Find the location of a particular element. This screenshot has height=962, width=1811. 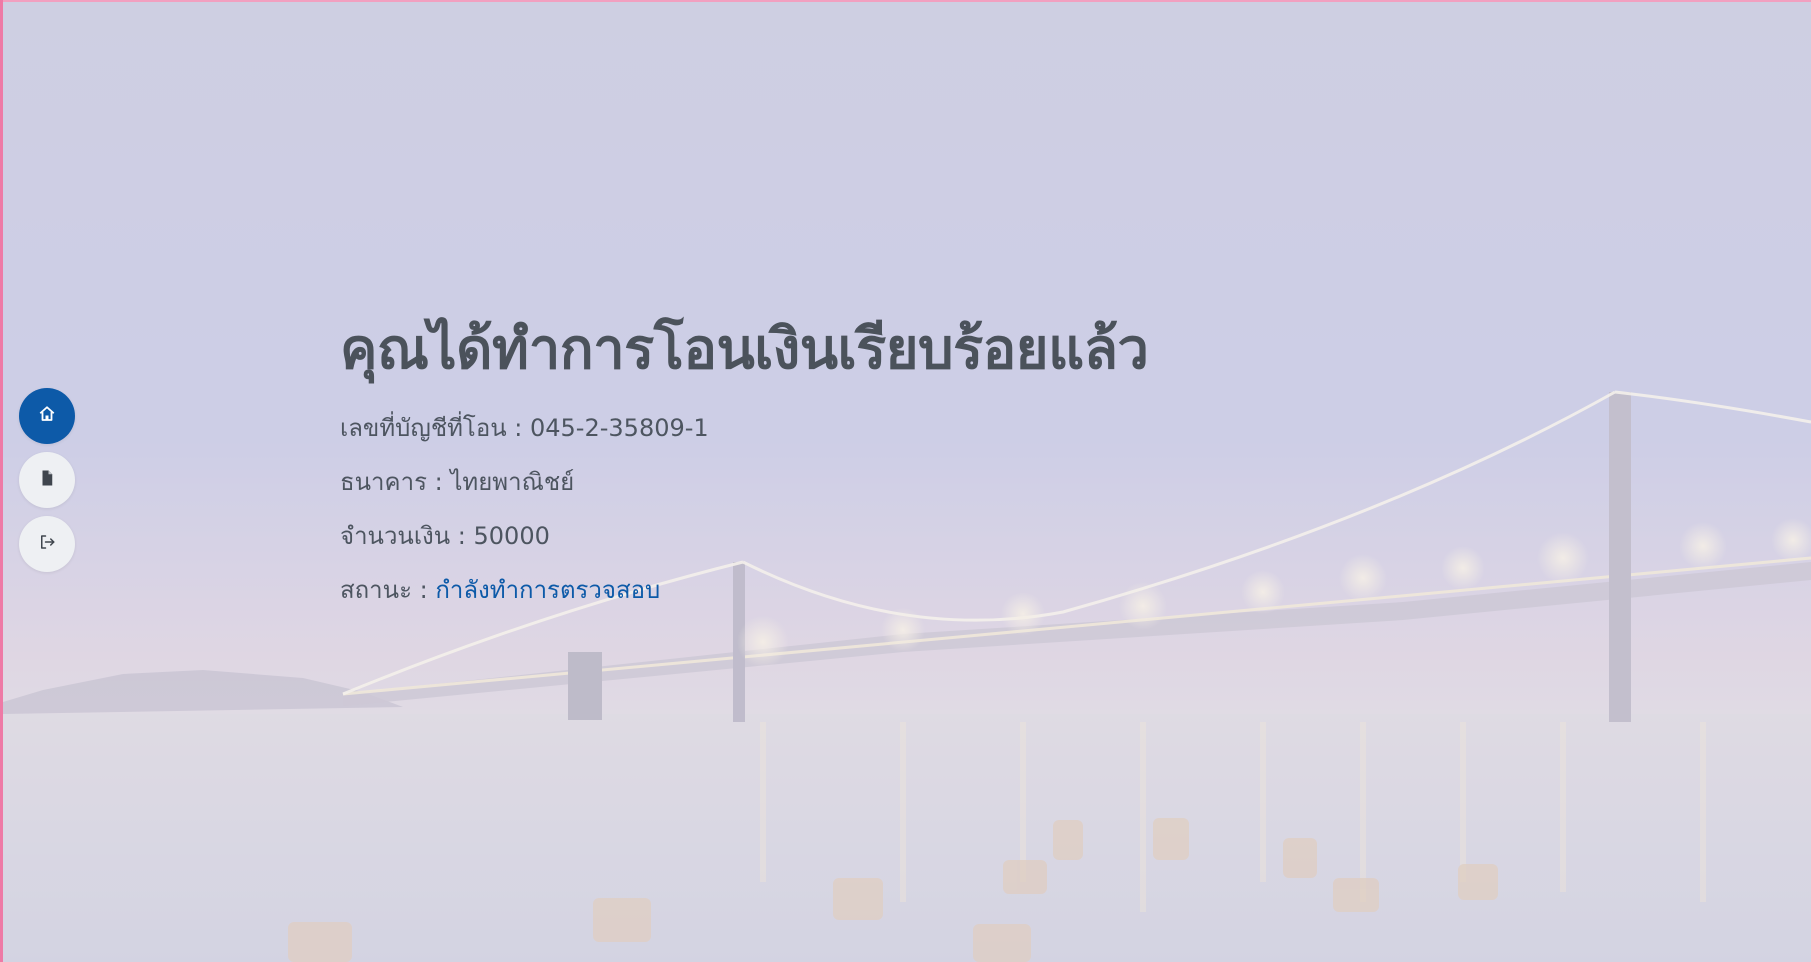

bank-value: ไทยพาณิชย์ is located at coordinates (512, 482).